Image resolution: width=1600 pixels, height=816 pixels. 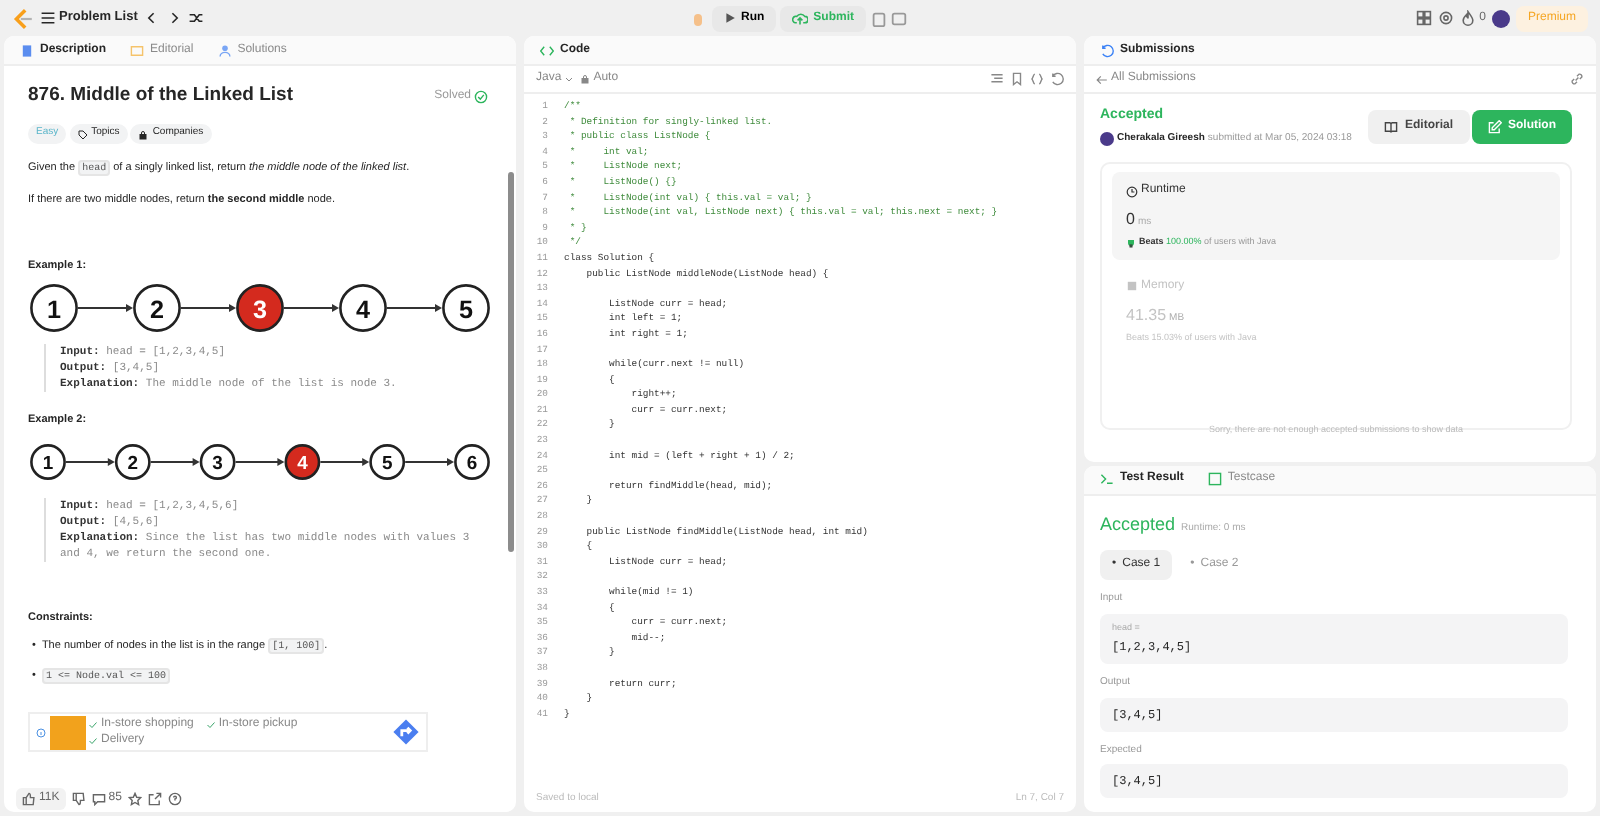 I want to click on format-icon, so click(x=997, y=79).